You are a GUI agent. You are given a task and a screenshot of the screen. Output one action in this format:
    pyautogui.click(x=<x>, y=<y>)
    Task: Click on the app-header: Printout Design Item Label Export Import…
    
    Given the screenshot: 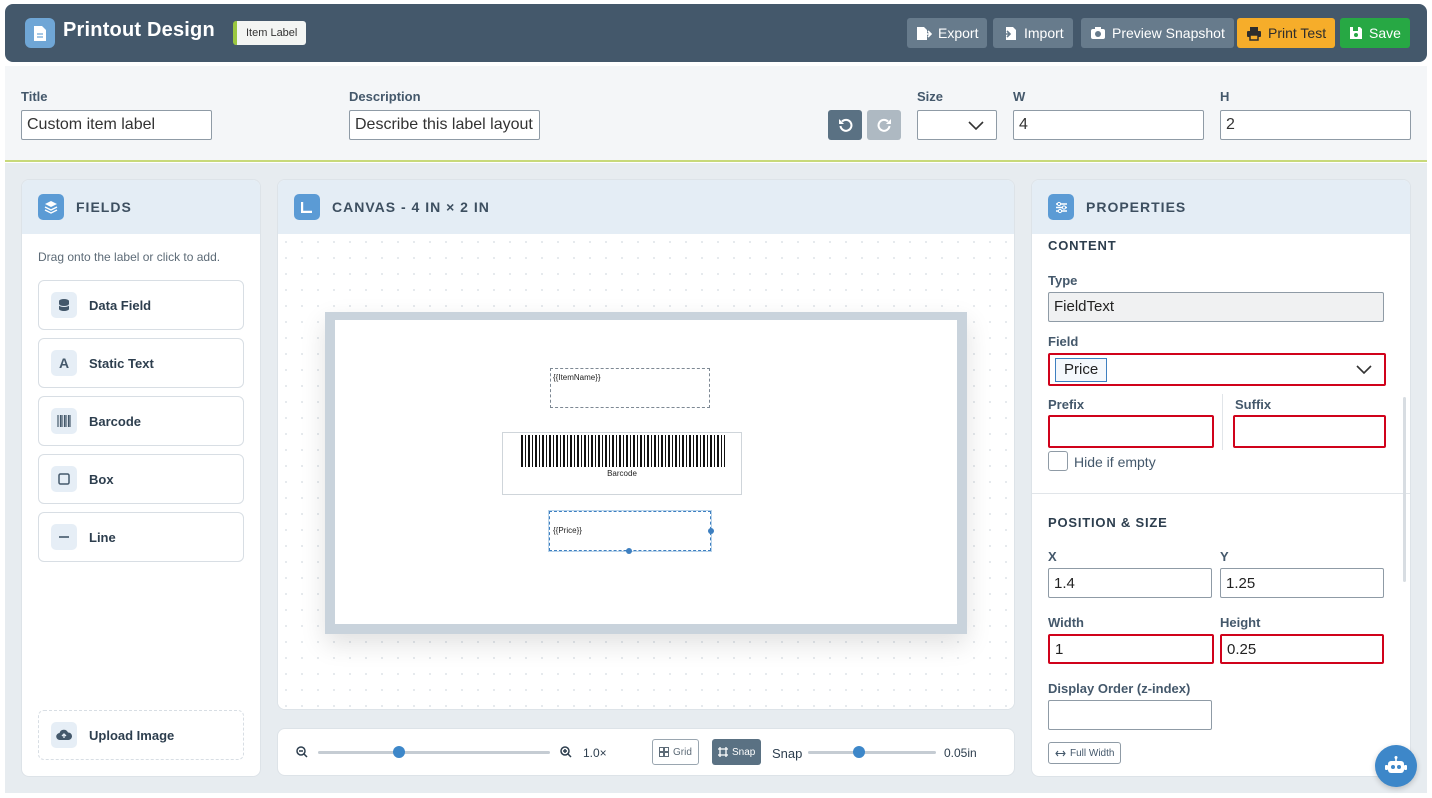 What is the action you would take?
    pyautogui.click(x=716, y=33)
    